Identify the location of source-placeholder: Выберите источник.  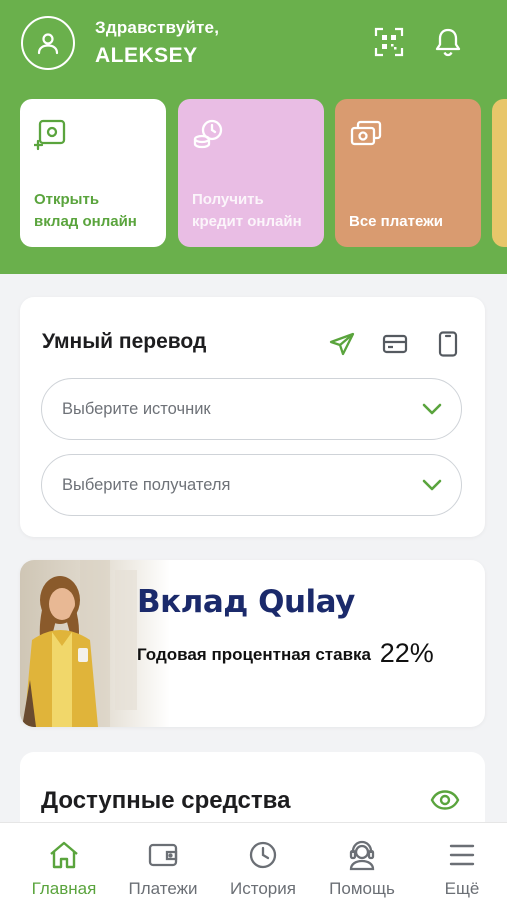
(136, 408).